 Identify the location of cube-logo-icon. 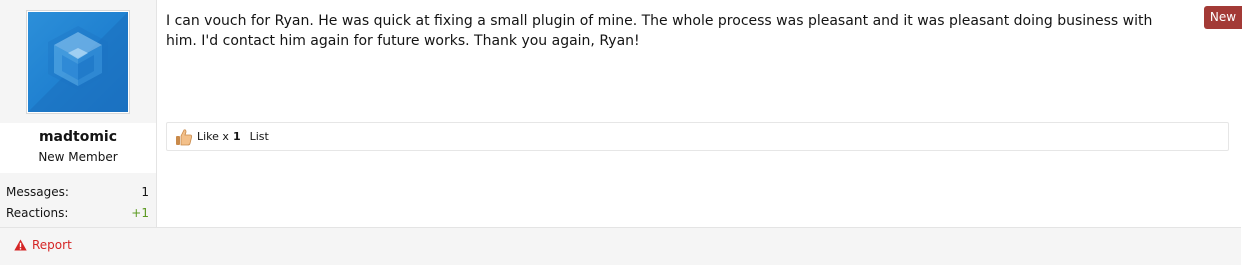
(78, 62).